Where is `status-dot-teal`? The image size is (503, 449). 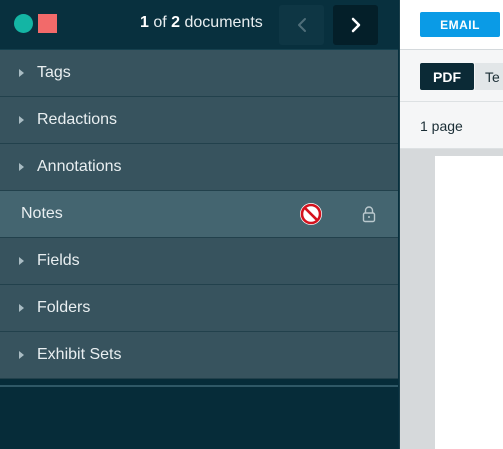
status-dot-teal is located at coordinates (23, 23).